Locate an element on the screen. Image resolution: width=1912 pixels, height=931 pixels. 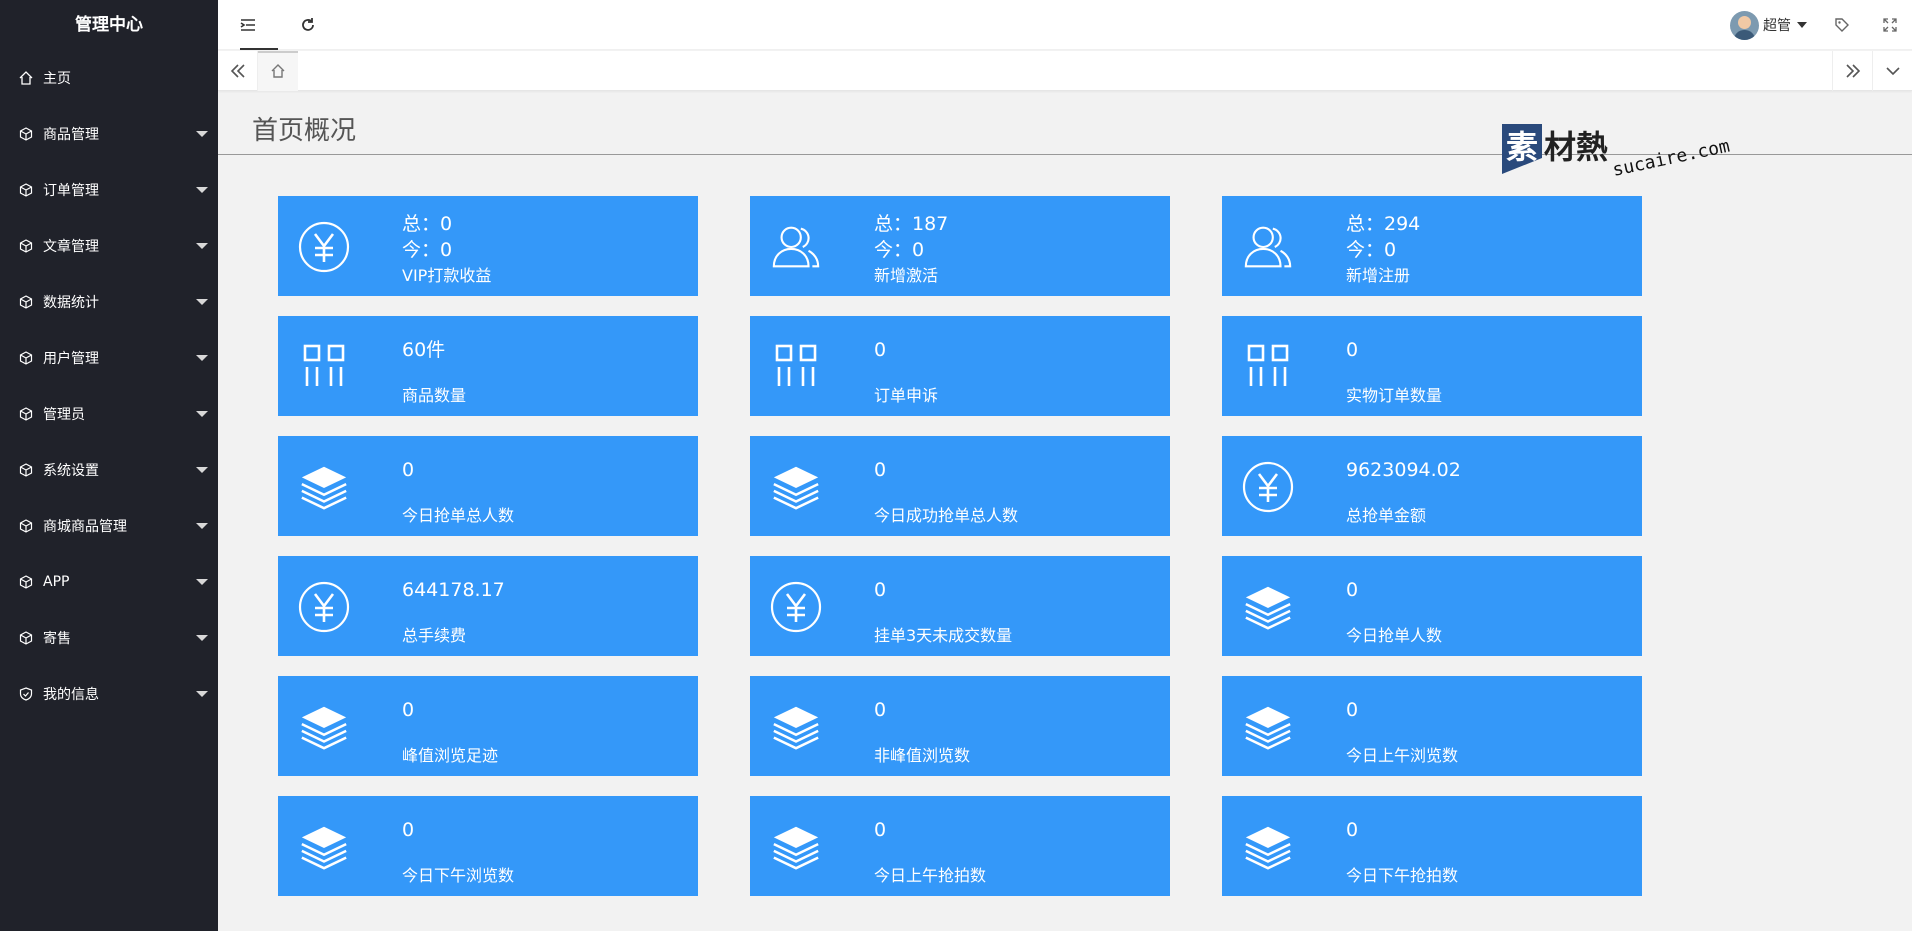
chevron-down-icon is located at coordinates (1802, 25).